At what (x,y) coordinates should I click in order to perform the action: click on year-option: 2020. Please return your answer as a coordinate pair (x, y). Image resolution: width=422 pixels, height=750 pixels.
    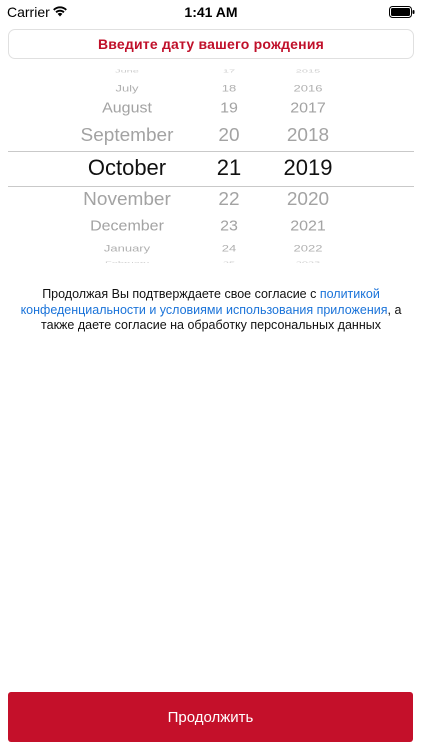
    Looking at the image, I should click on (308, 199).